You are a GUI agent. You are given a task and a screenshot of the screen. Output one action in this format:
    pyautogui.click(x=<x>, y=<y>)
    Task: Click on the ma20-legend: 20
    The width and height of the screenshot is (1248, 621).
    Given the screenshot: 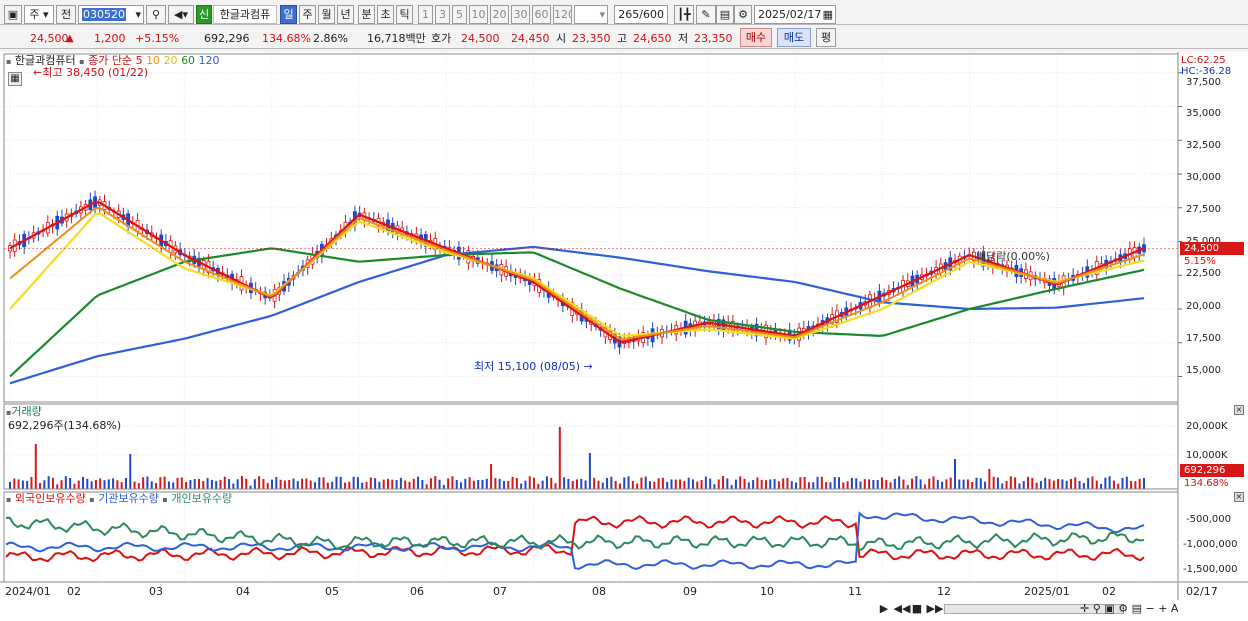 What is the action you would take?
    pyautogui.click(x=170, y=60)
    